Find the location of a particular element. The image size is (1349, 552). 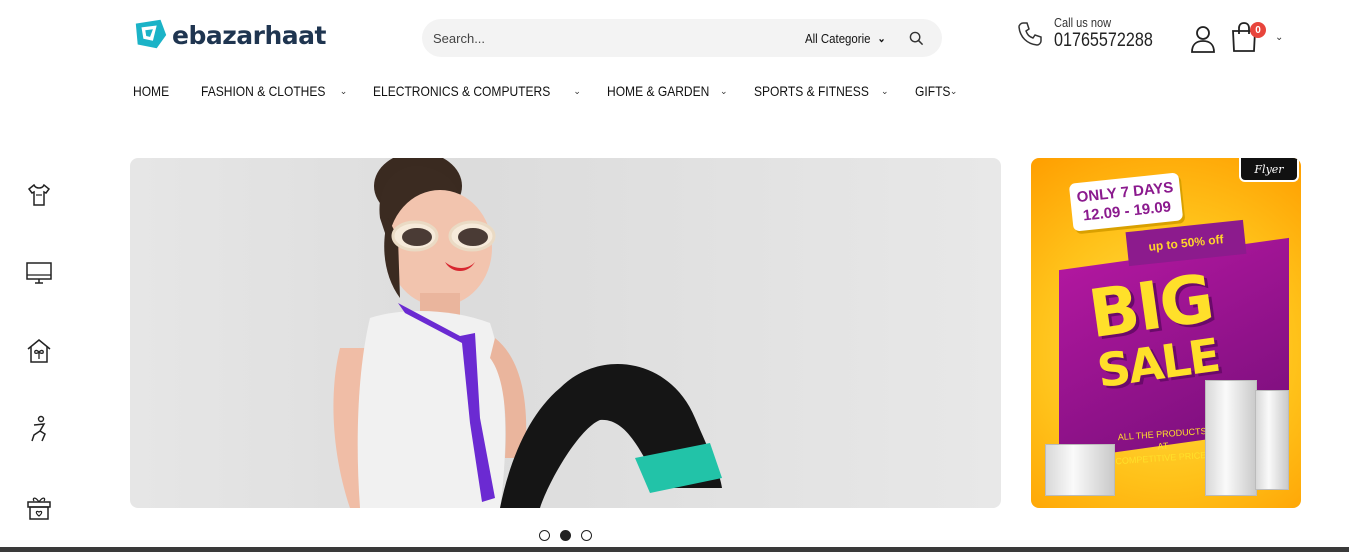

category-select: All Categorie ⌄ is located at coordinates (845, 38).